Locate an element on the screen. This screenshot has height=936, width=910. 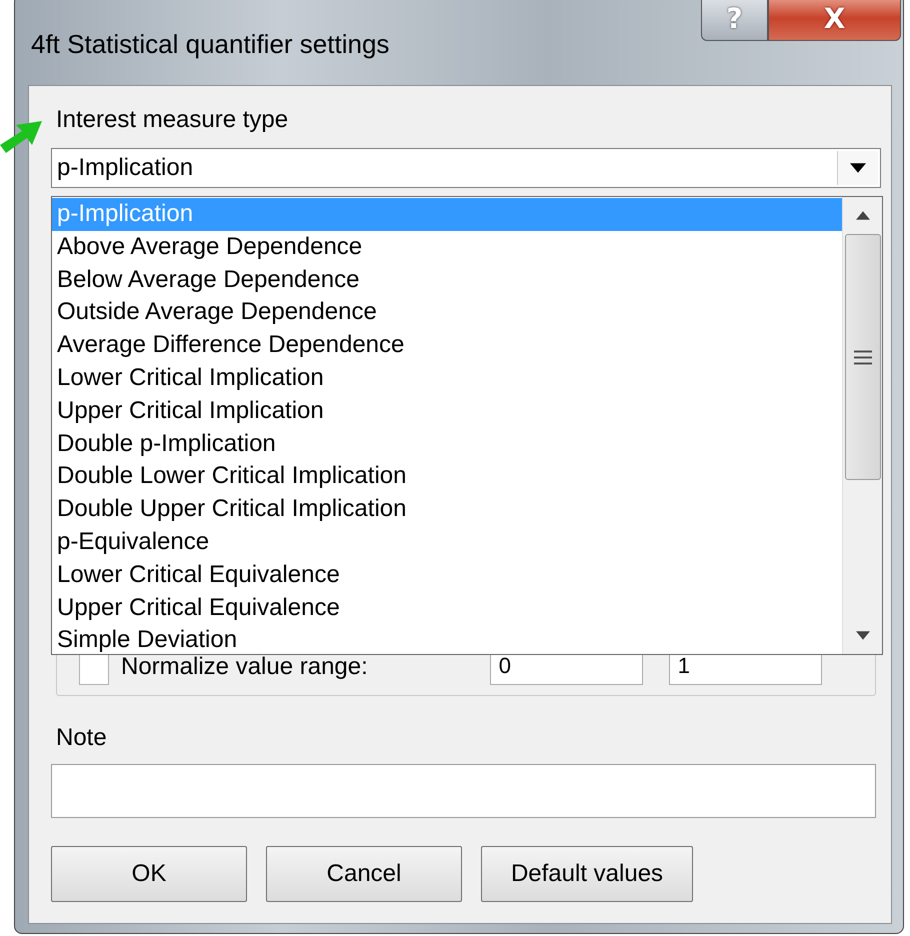
list-item: Double Upper Critical Implication is located at coordinates (447, 509).